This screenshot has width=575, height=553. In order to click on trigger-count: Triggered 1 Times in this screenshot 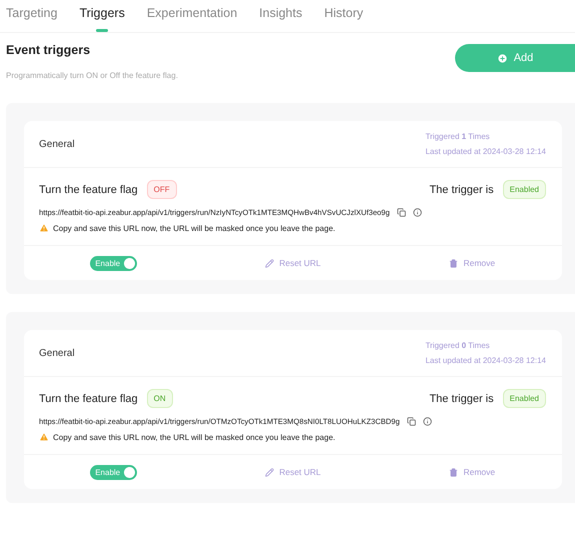, I will do `click(458, 137)`.